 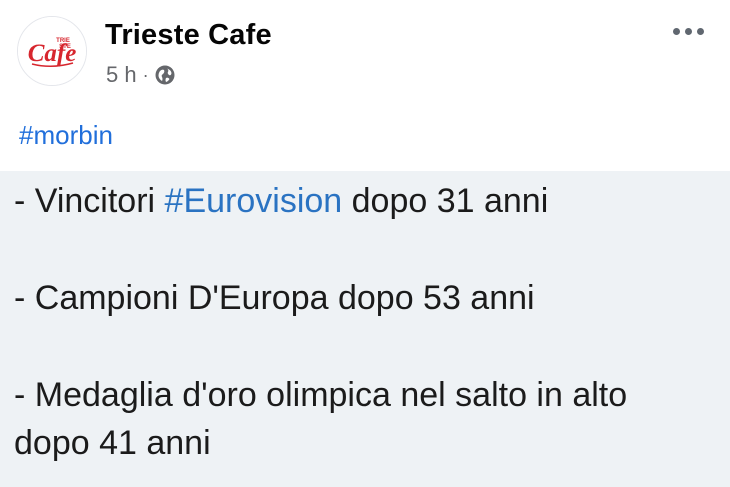 I want to click on more-options-icon, so click(x=688, y=31).